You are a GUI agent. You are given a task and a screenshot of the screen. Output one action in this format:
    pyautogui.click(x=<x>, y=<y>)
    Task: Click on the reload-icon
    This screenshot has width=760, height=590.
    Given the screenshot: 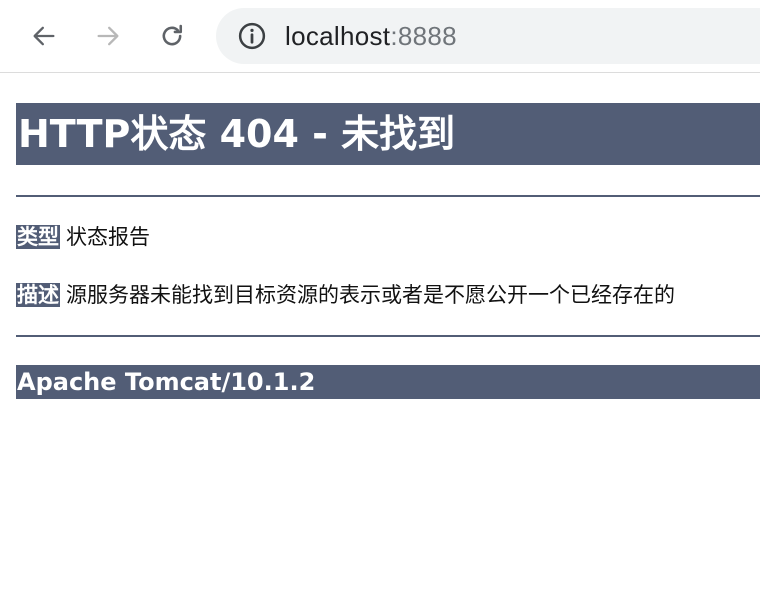 What is the action you would take?
    pyautogui.click(x=172, y=35)
    